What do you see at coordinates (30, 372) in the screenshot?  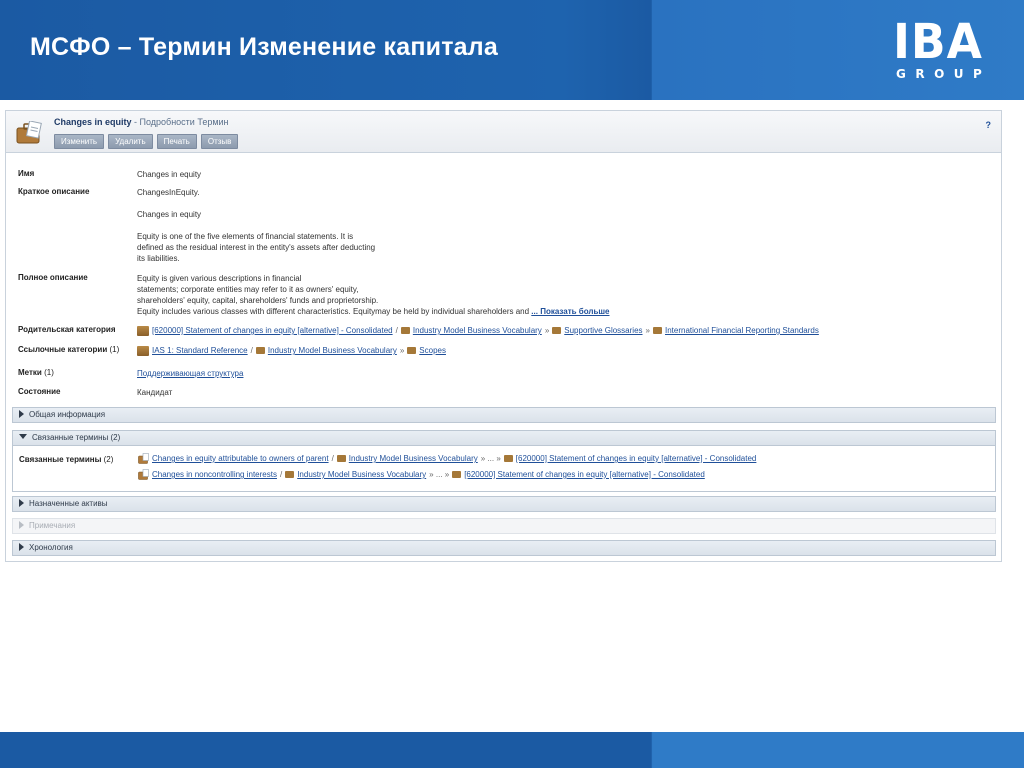 I see `prop-label-text: Метки` at bounding box center [30, 372].